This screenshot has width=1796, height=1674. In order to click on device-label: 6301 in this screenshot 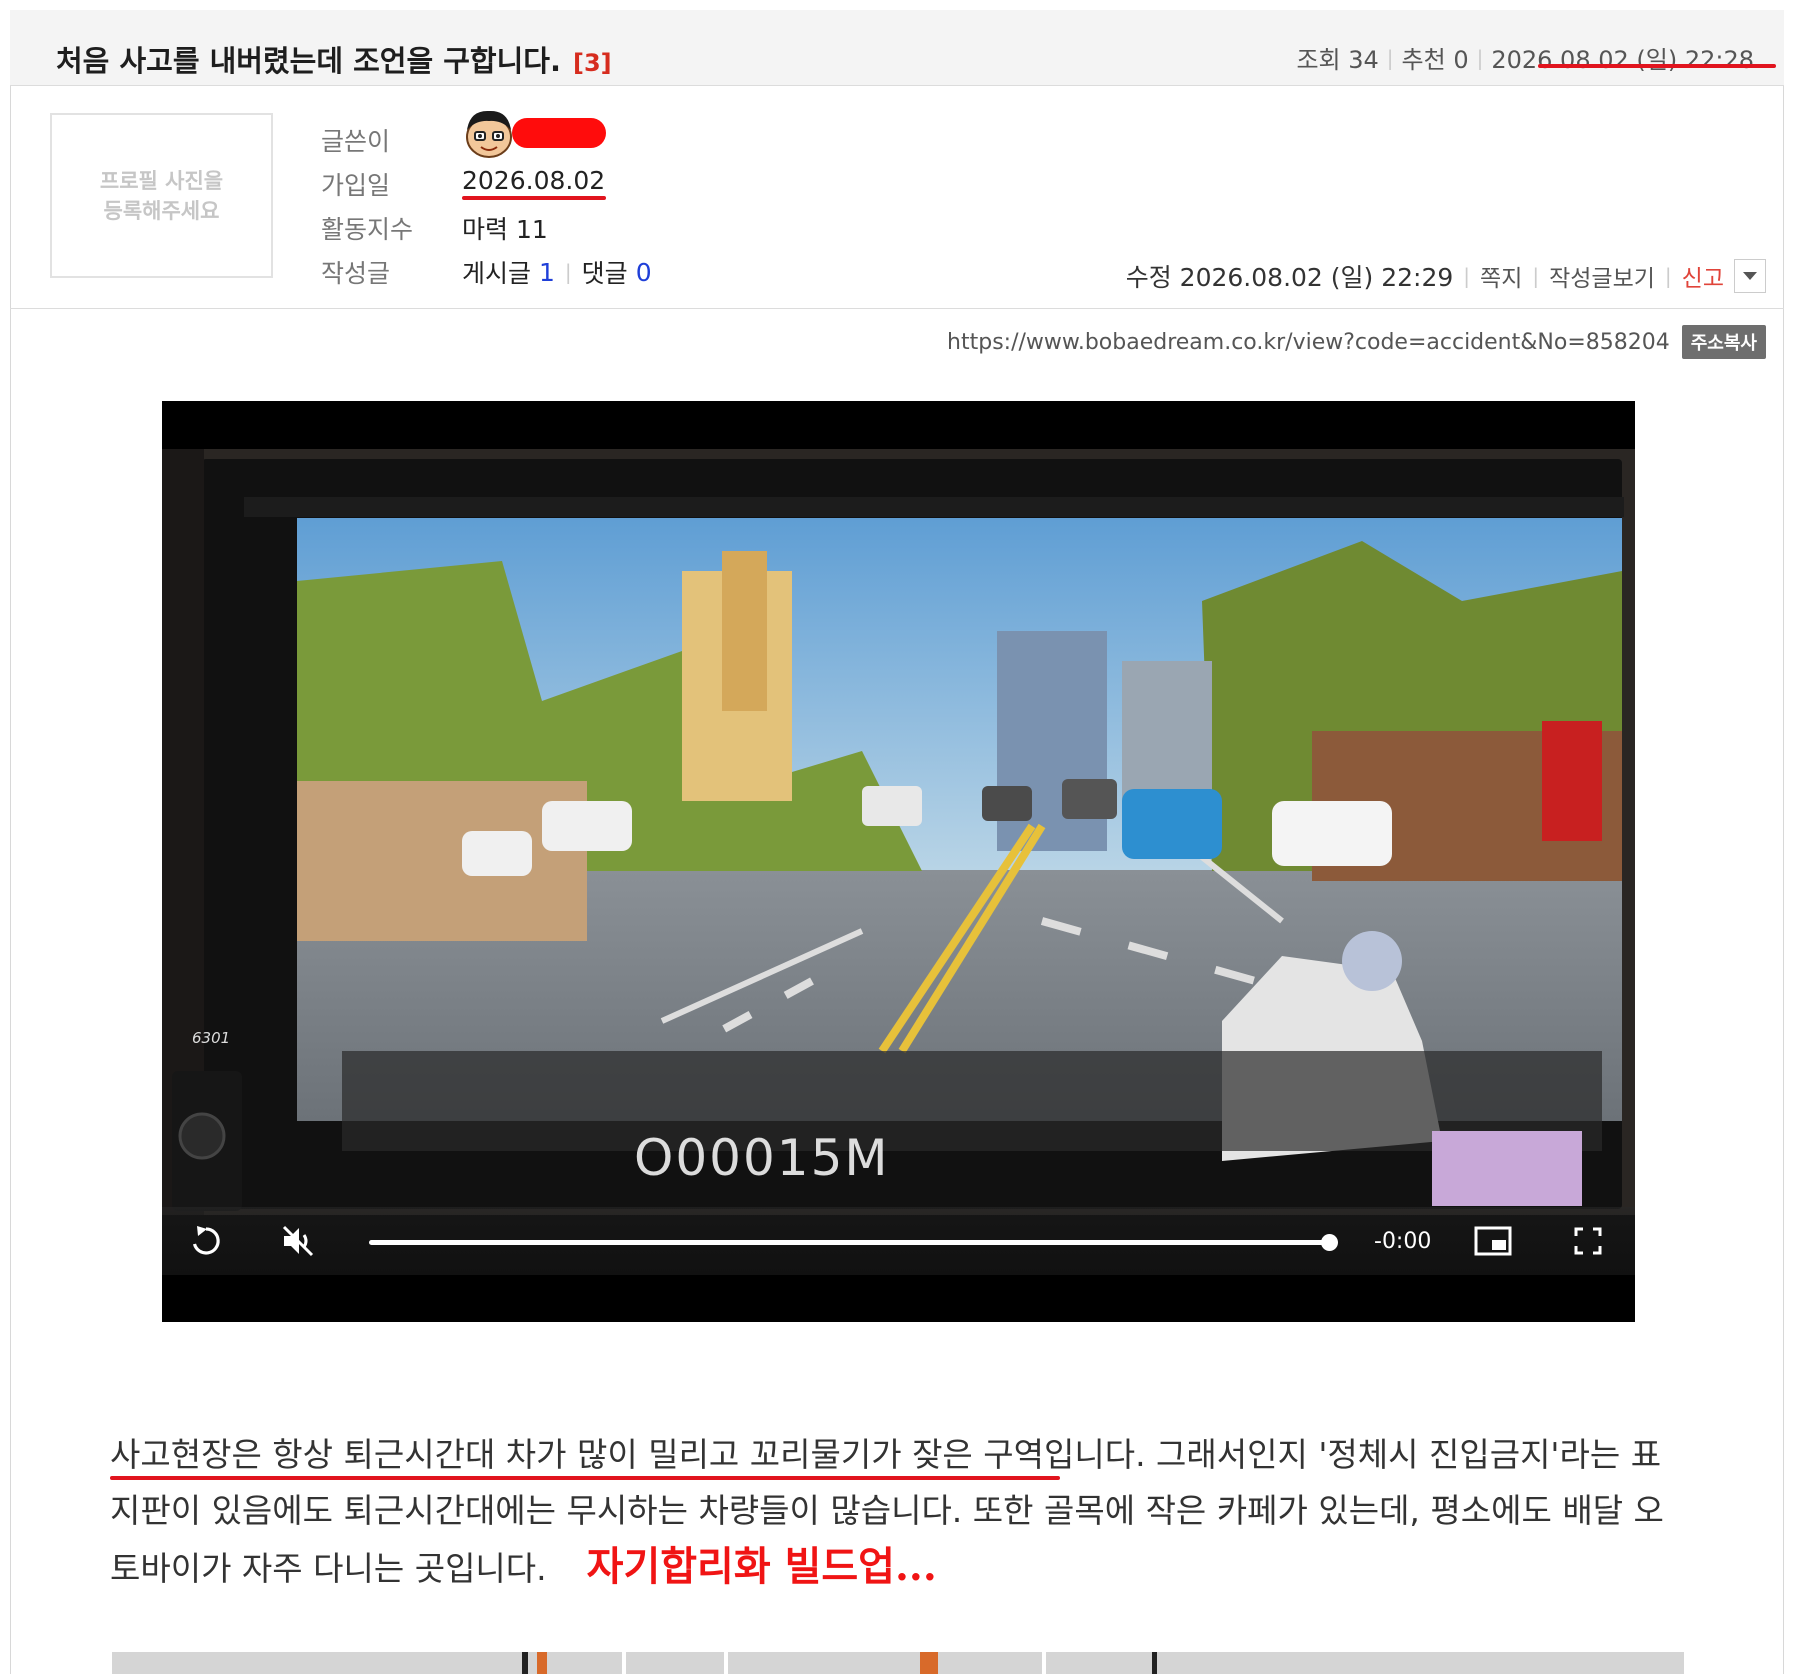, I will do `click(211, 1038)`.